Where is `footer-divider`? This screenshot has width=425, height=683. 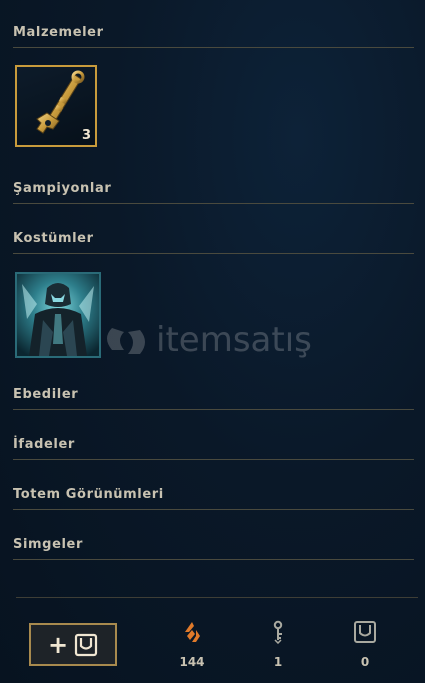
footer-divider is located at coordinates (217, 597).